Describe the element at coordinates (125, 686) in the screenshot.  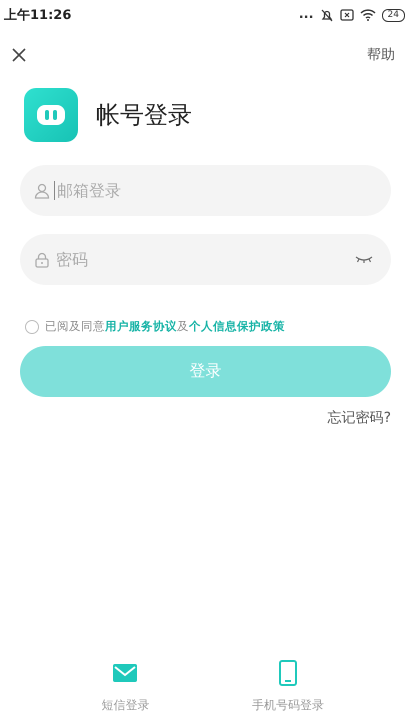
I see `sms-login-option: 短信登录` at that location.